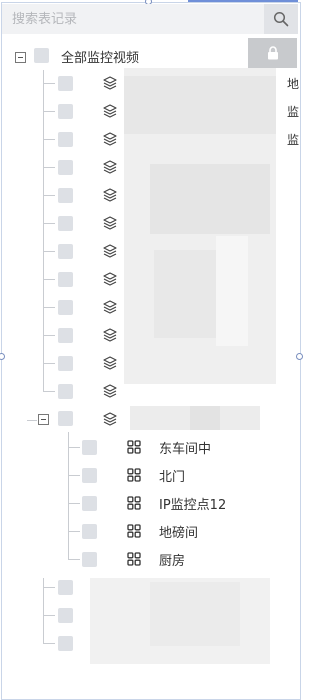 This screenshot has height=700, width=320. What do you see at coordinates (192, 503) in the screenshot?
I see `camera-label: IP监控点12` at bounding box center [192, 503].